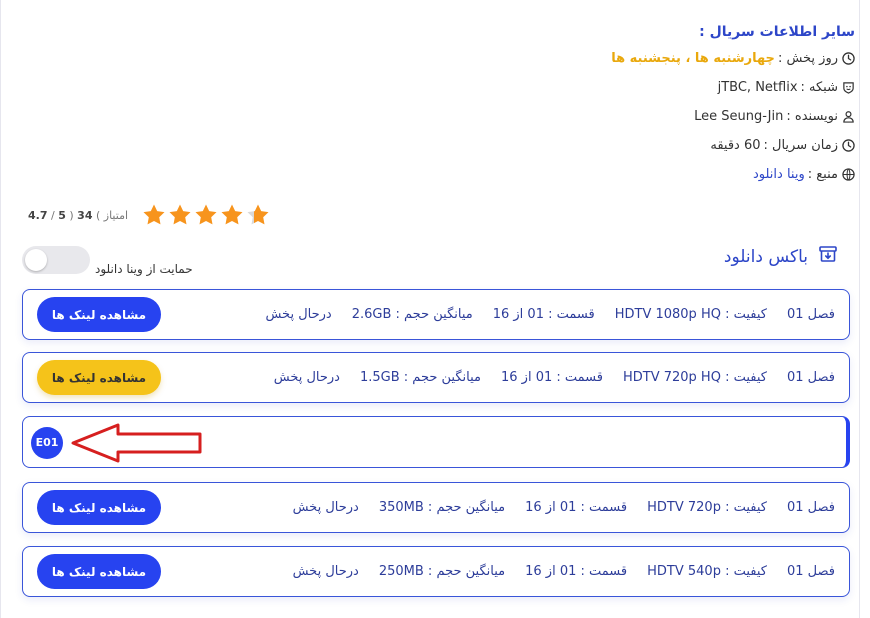  I want to click on shield-icon, so click(848, 87).